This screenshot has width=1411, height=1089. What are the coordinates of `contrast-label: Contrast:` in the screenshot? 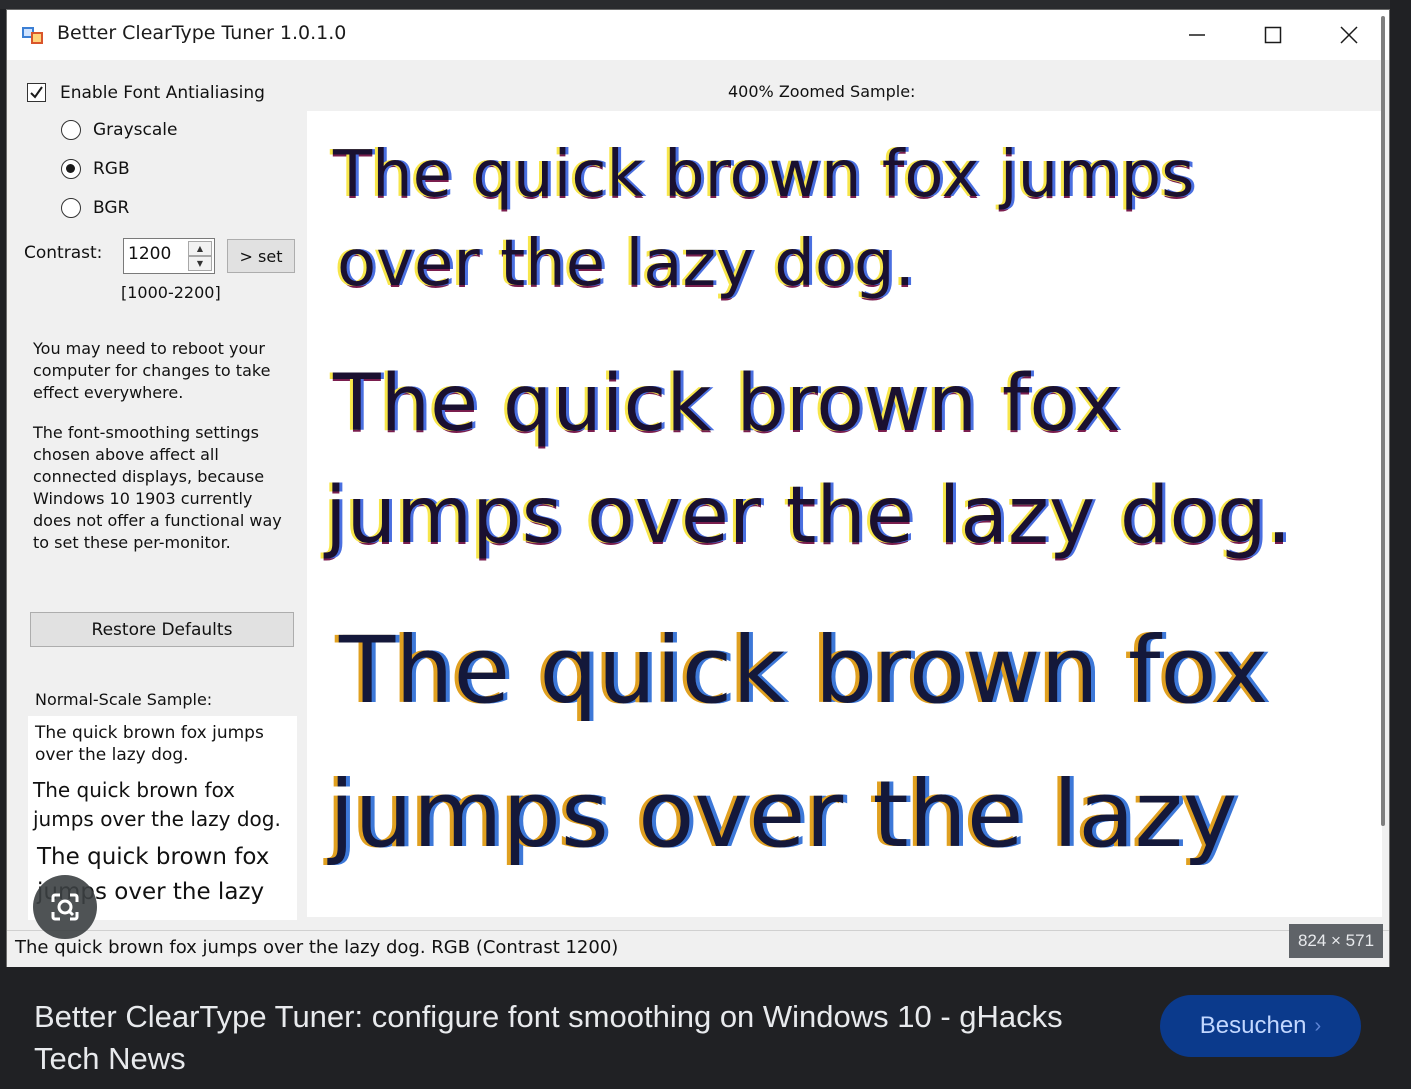 It's located at (63, 253).